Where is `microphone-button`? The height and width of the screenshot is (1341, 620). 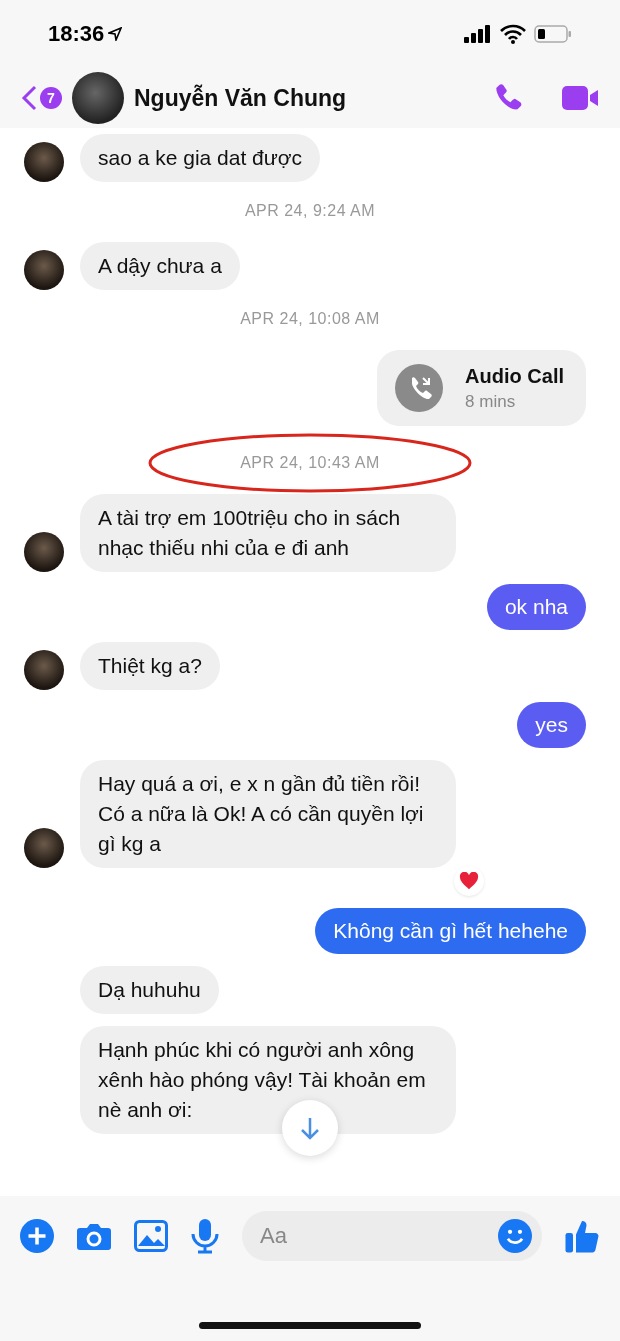 microphone-button is located at coordinates (205, 1236).